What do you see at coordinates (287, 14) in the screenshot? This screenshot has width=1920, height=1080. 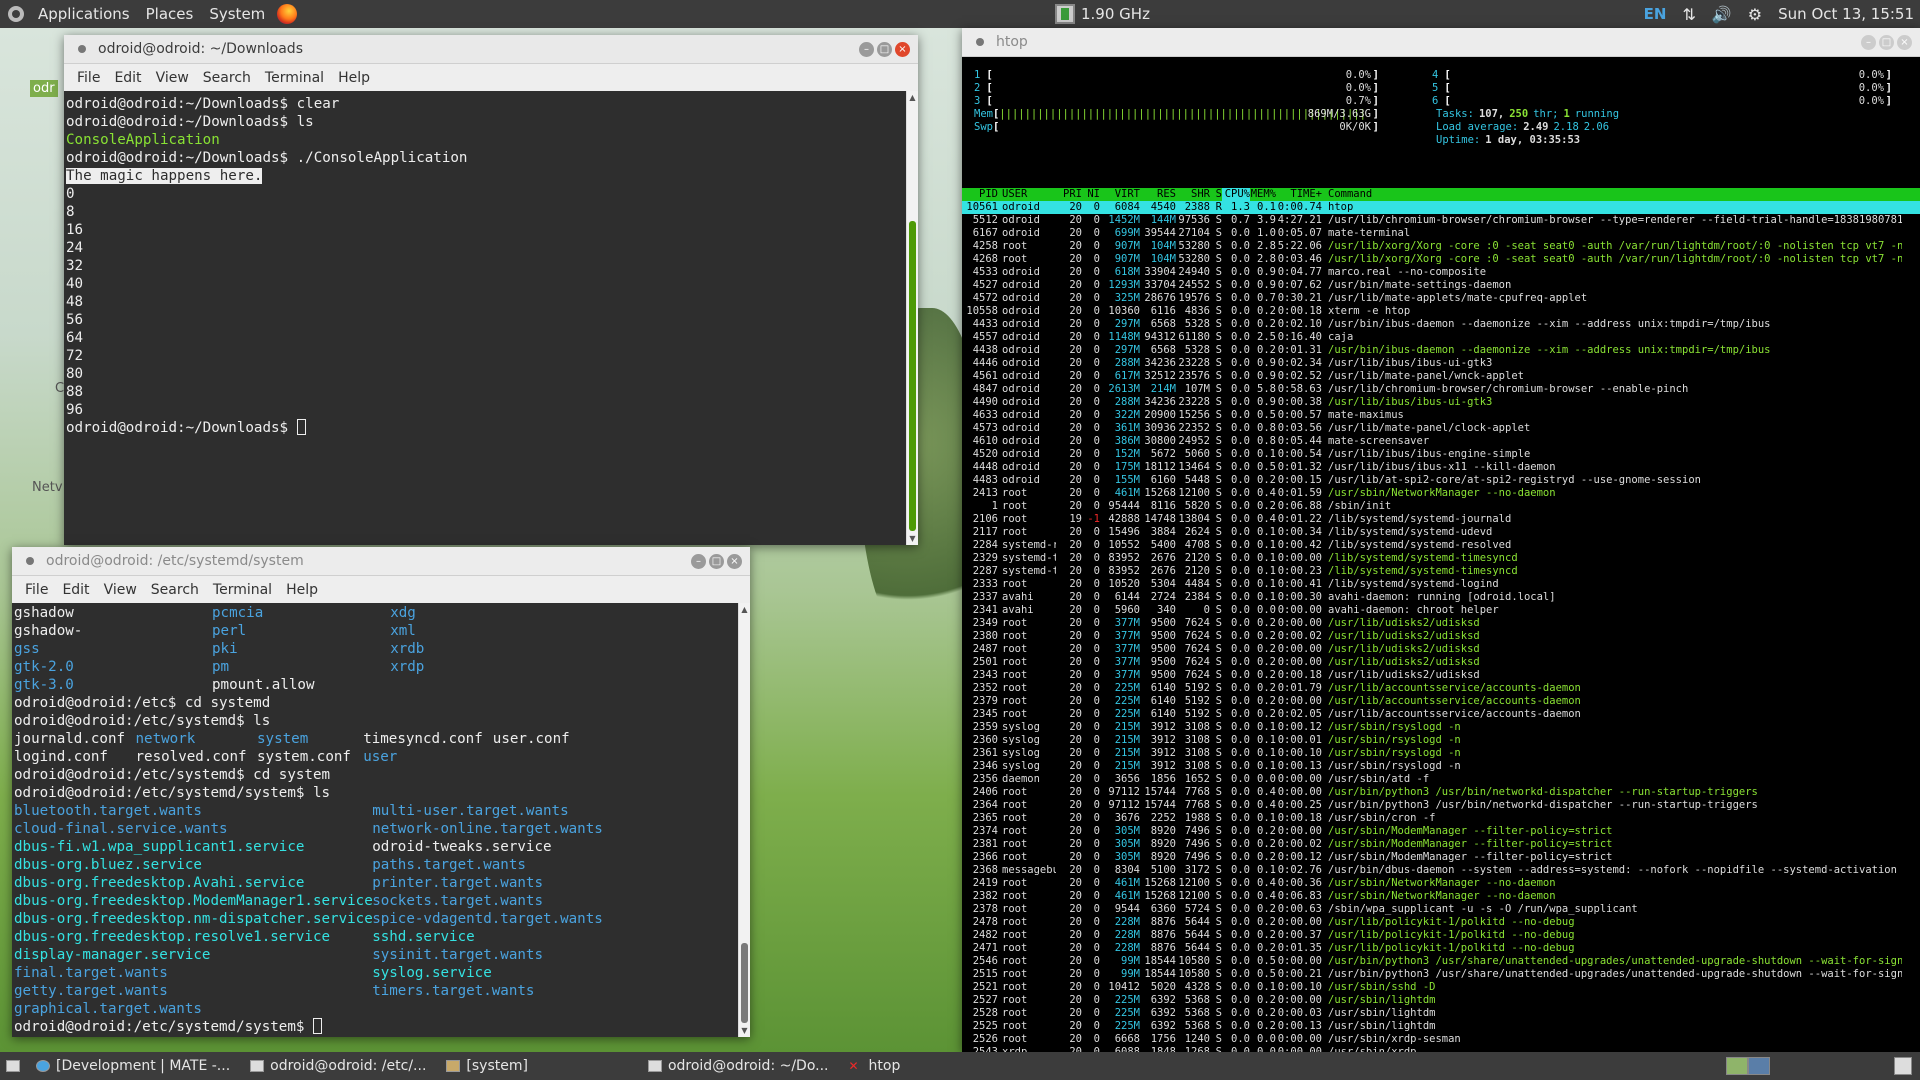 I see `firefox-icon` at bounding box center [287, 14].